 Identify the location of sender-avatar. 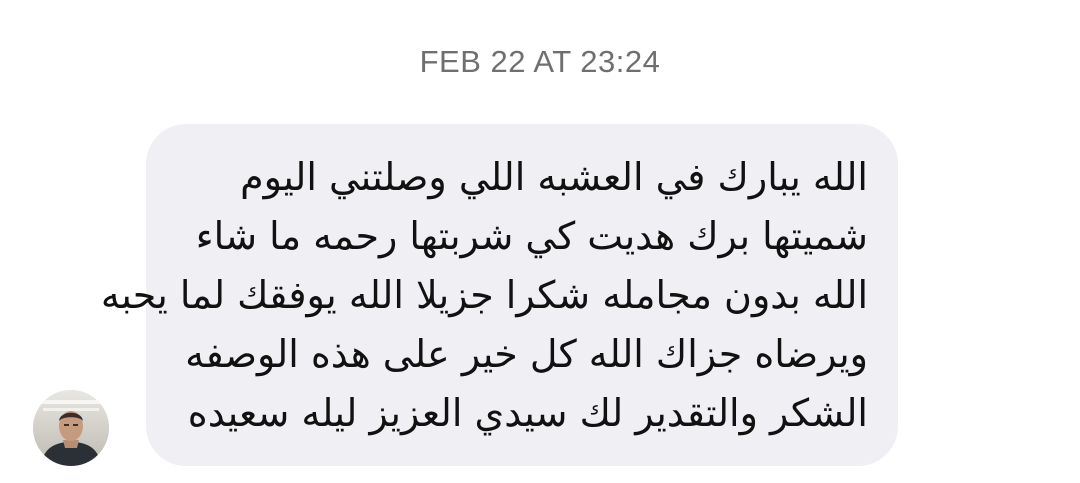
(71, 428).